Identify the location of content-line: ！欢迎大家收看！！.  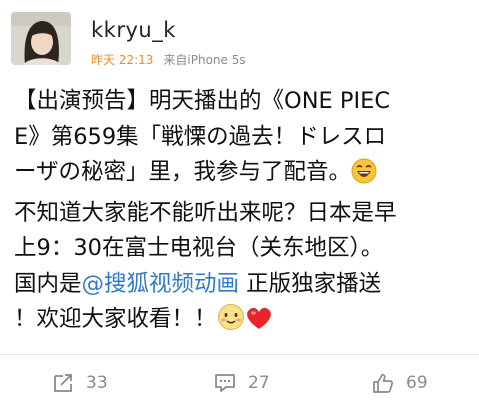
(240, 322).